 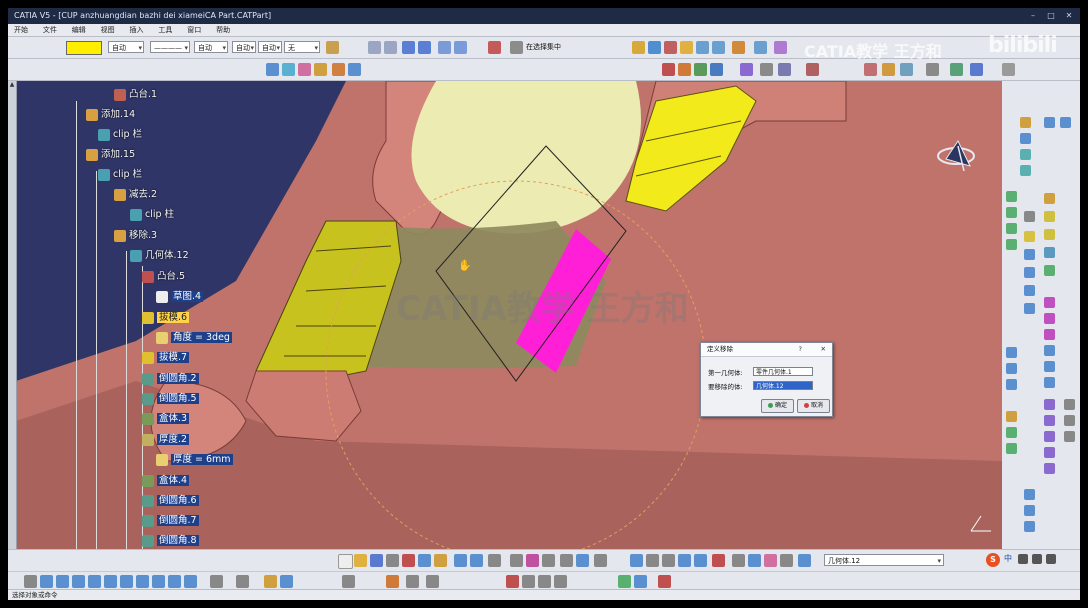 What do you see at coordinates (532, 560) in the screenshot?
I see `knowledge-icon` at bounding box center [532, 560].